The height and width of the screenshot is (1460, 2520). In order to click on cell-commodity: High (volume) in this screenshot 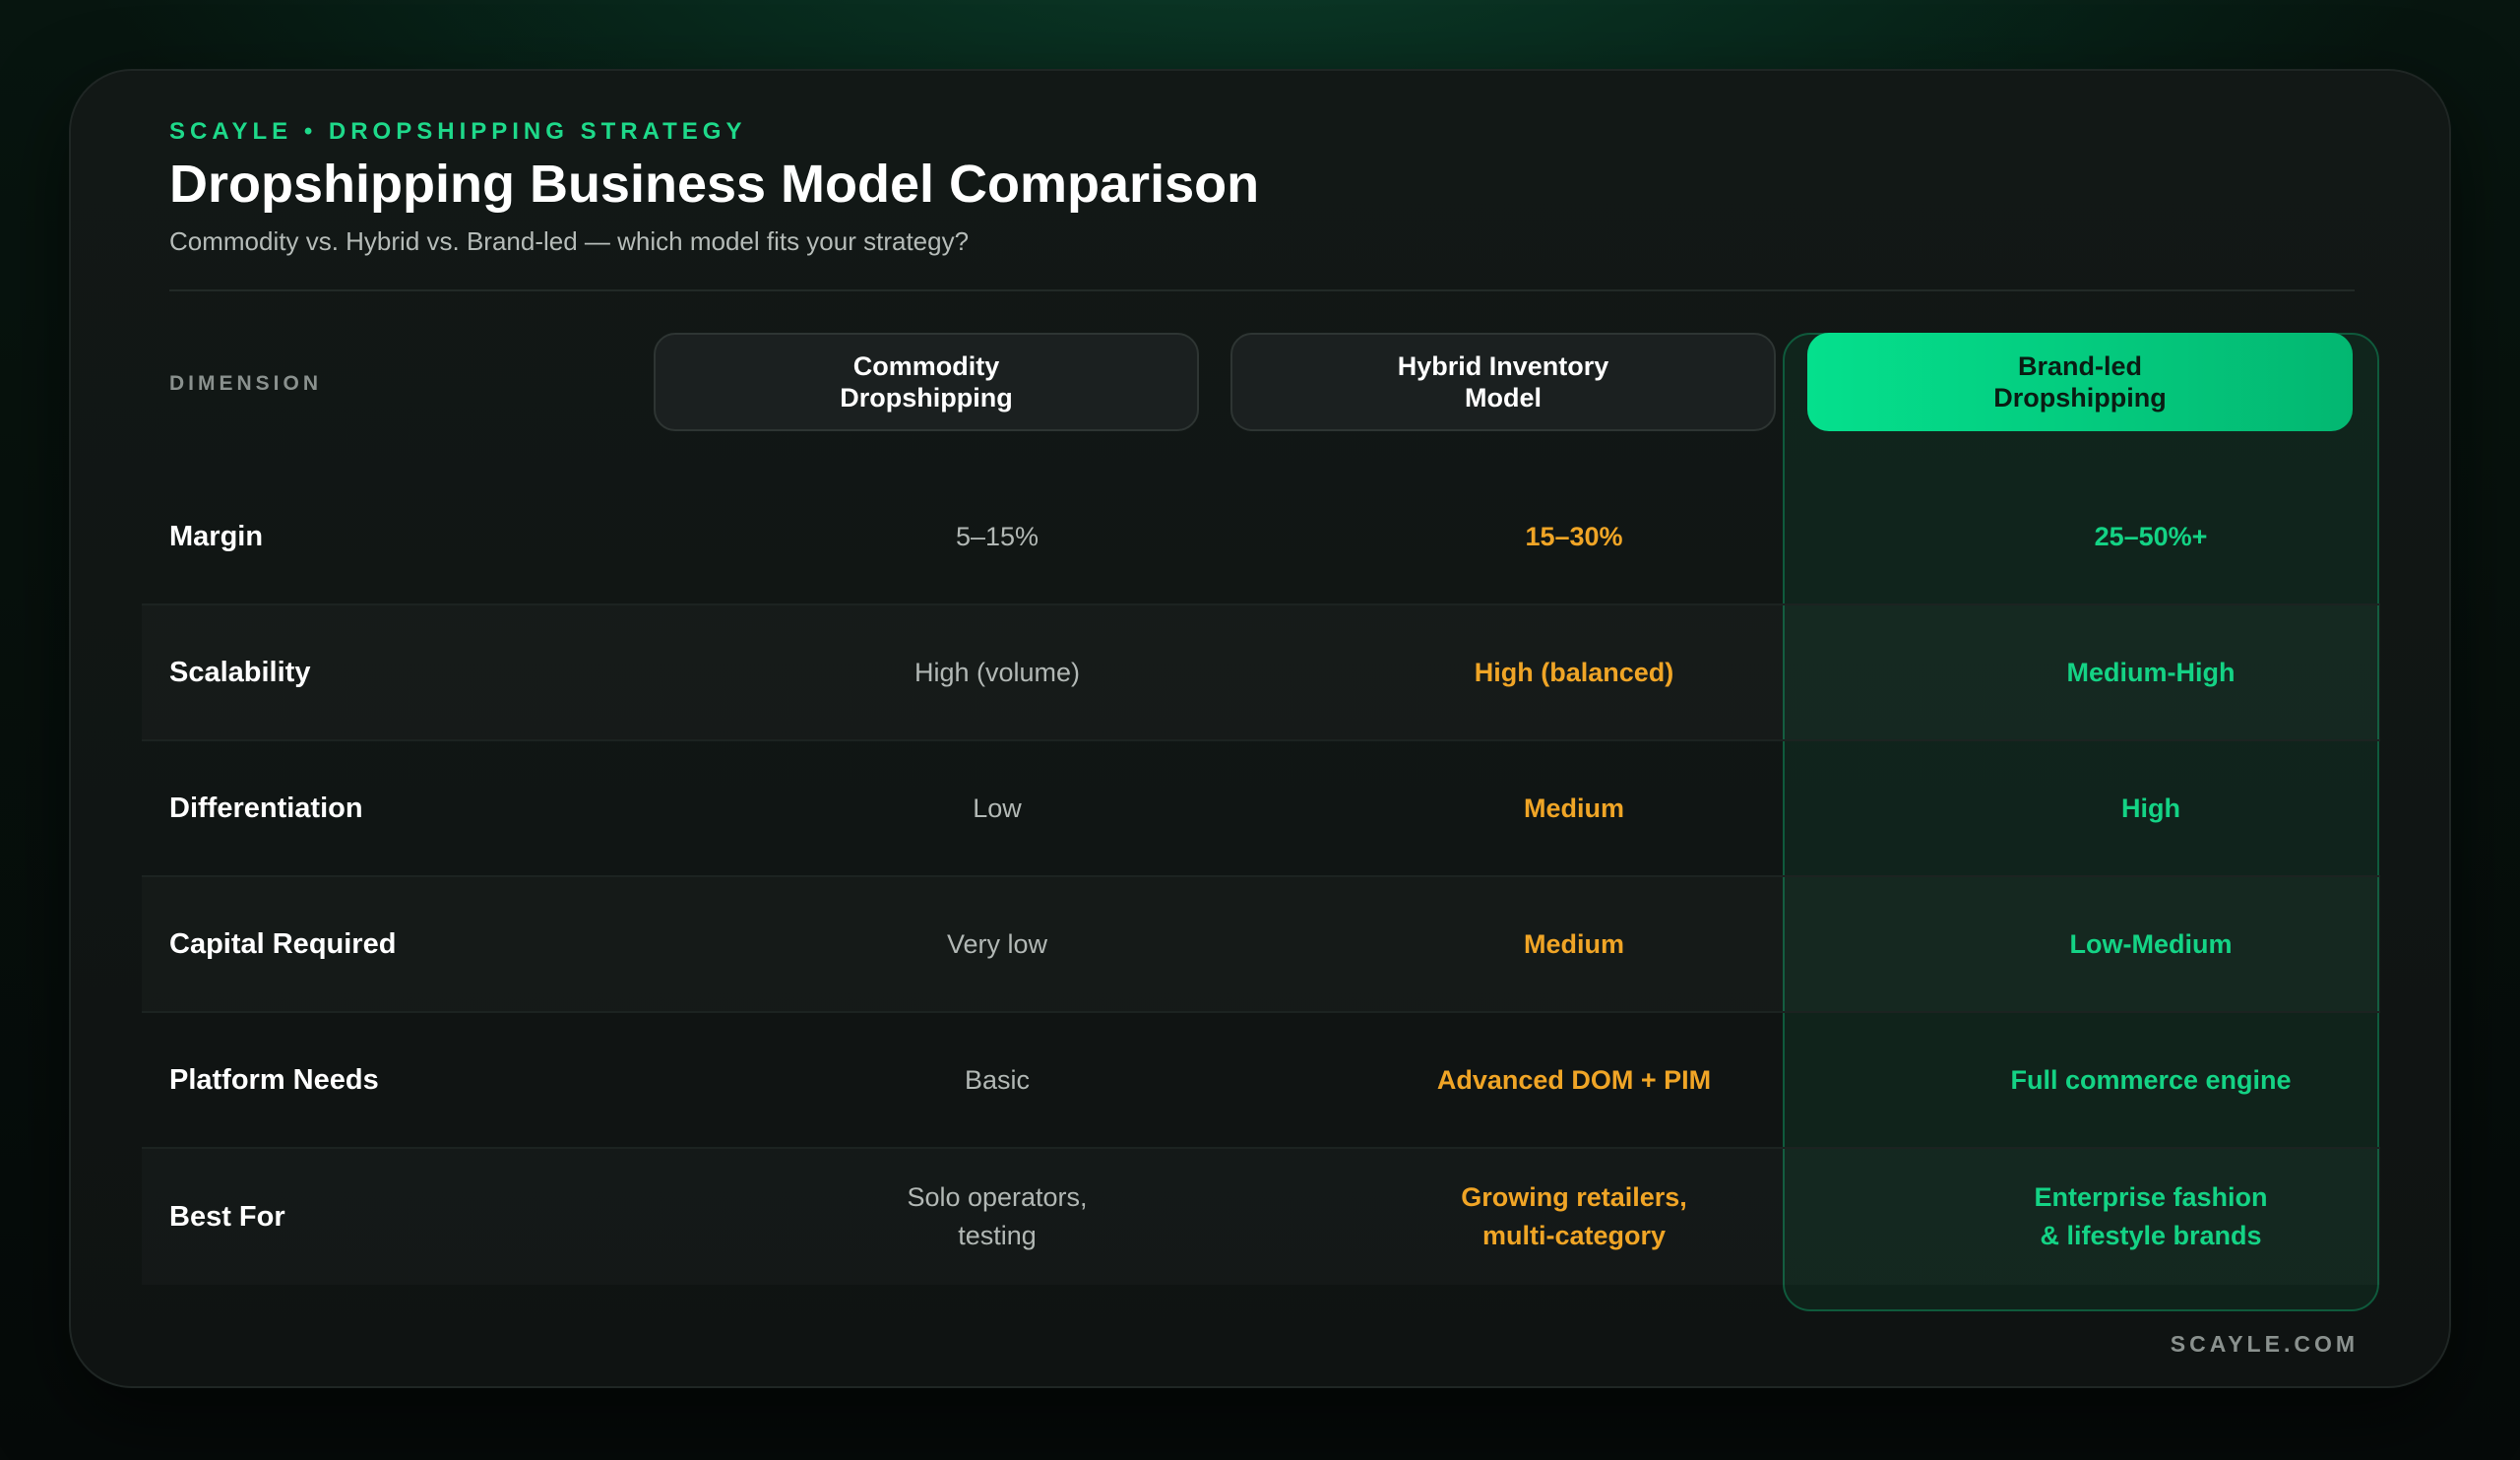, I will do `click(997, 672)`.